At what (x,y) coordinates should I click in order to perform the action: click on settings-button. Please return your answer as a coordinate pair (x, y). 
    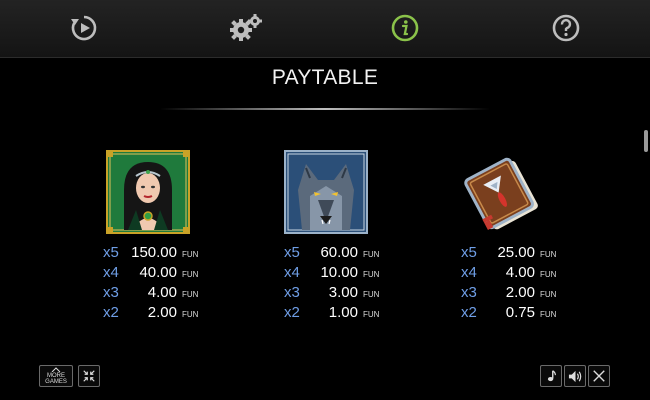
    Looking at the image, I should click on (246, 28).